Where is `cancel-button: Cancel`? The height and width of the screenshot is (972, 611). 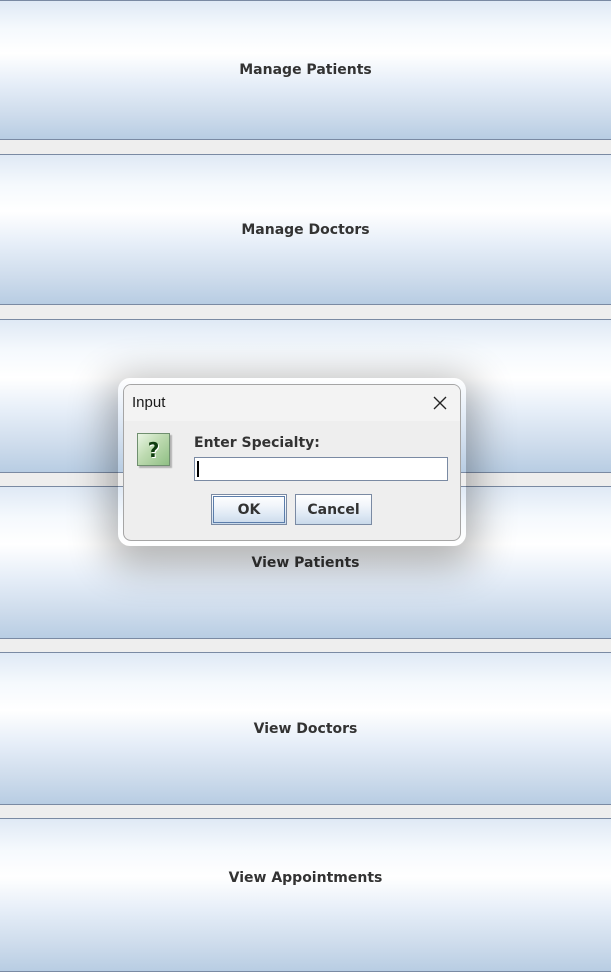 cancel-button: Cancel is located at coordinates (333, 509).